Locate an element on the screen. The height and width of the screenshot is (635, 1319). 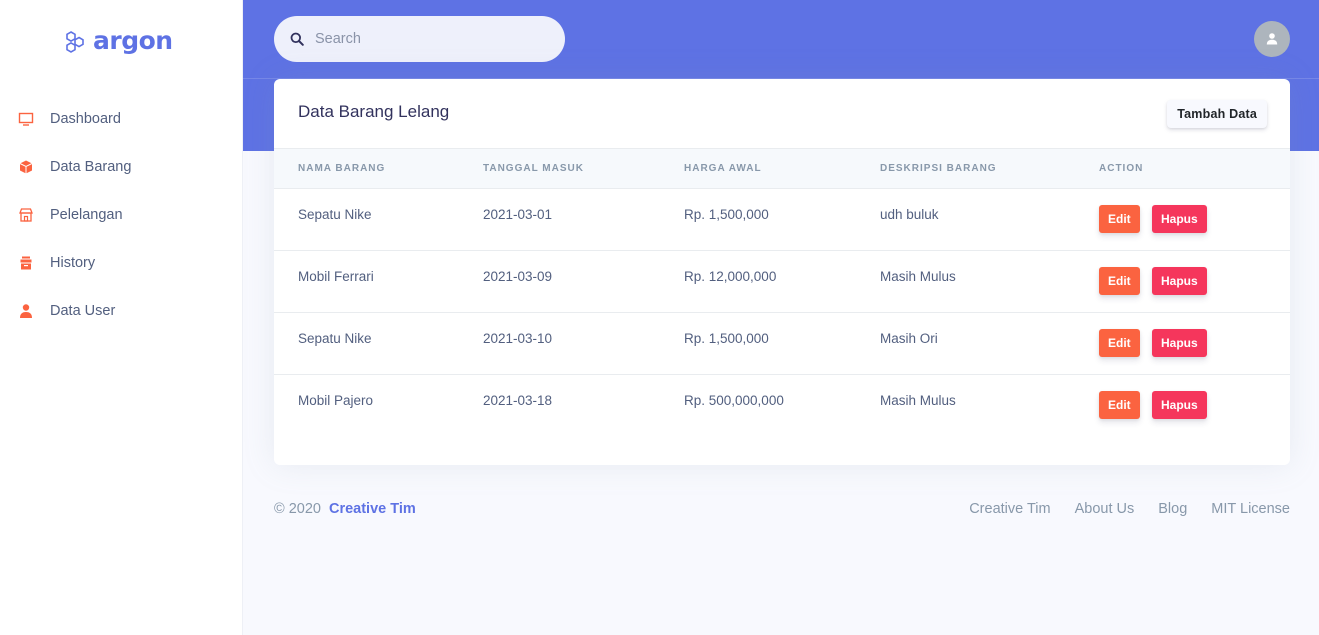
footer-brand-link: Creative Tim is located at coordinates (372, 509).